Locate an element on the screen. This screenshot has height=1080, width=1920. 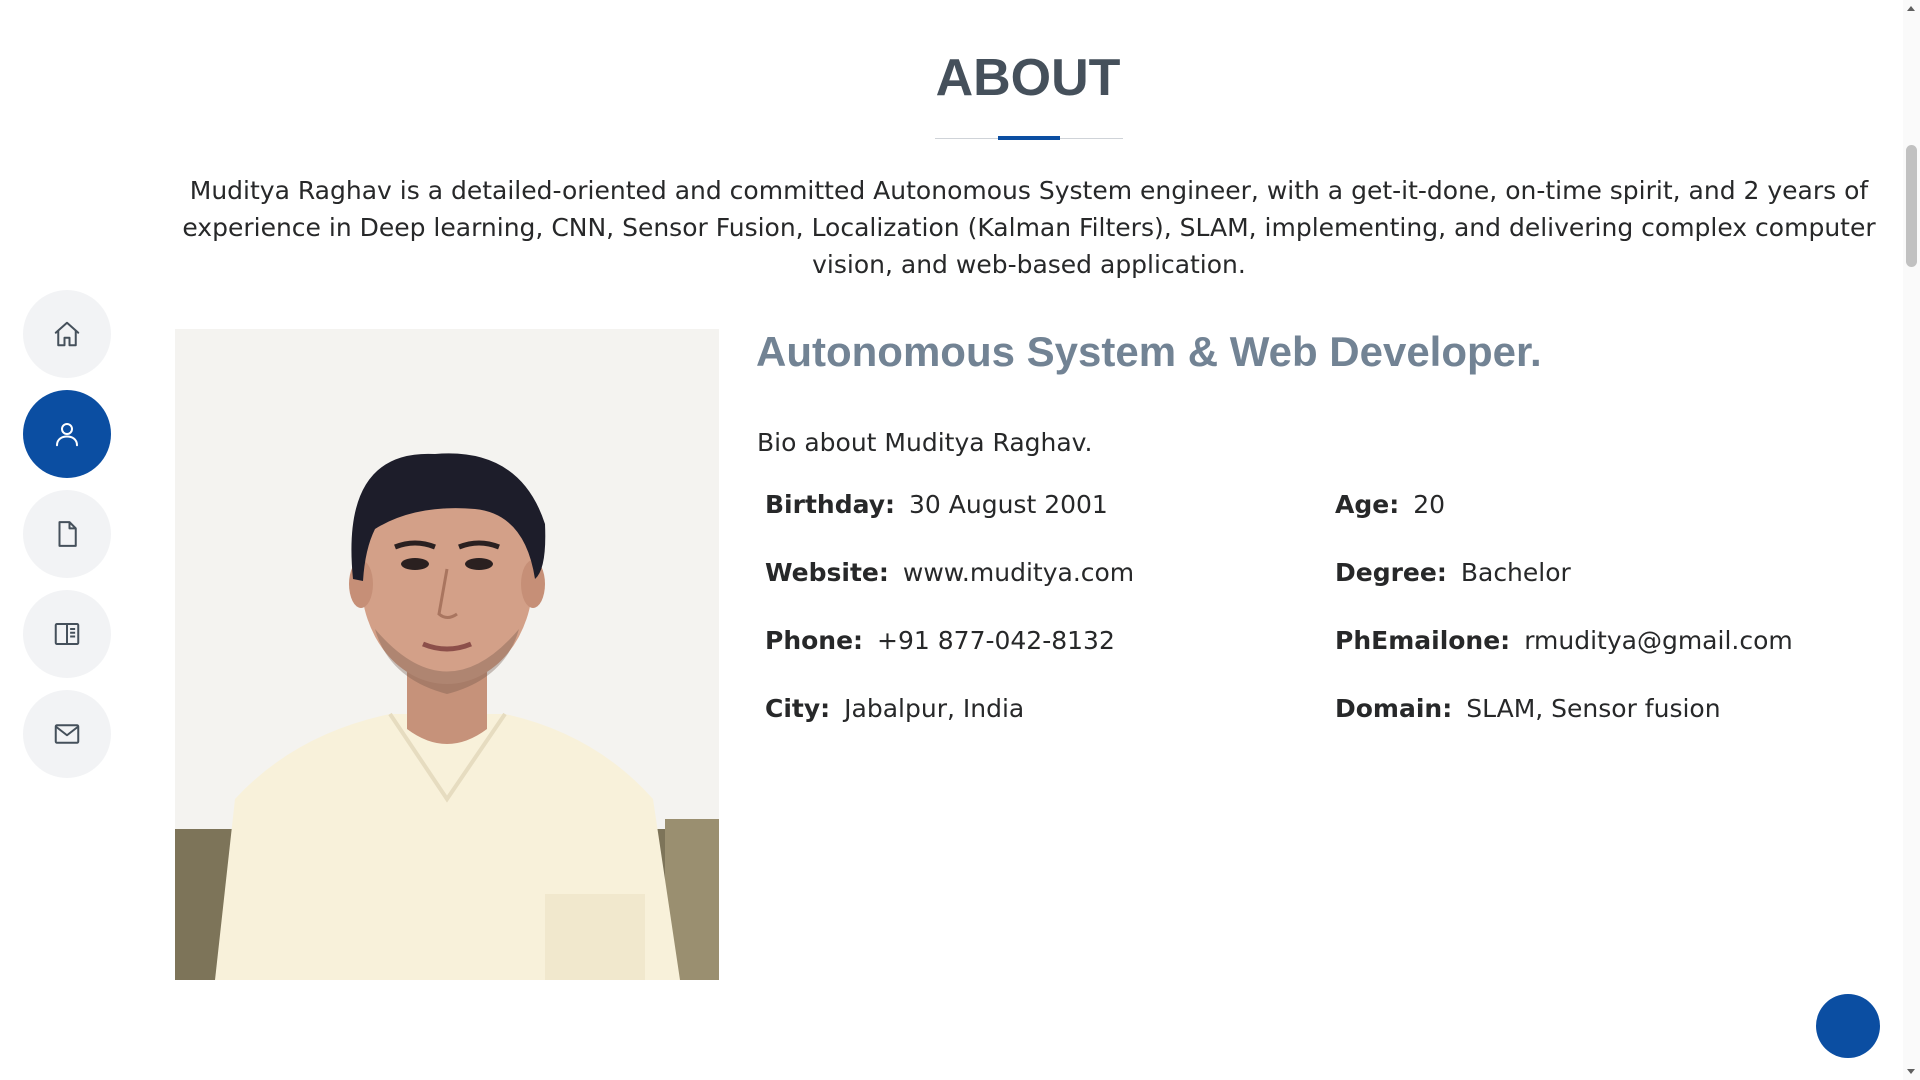
info-value: 30 August 2001 is located at coordinates (1008, 504).